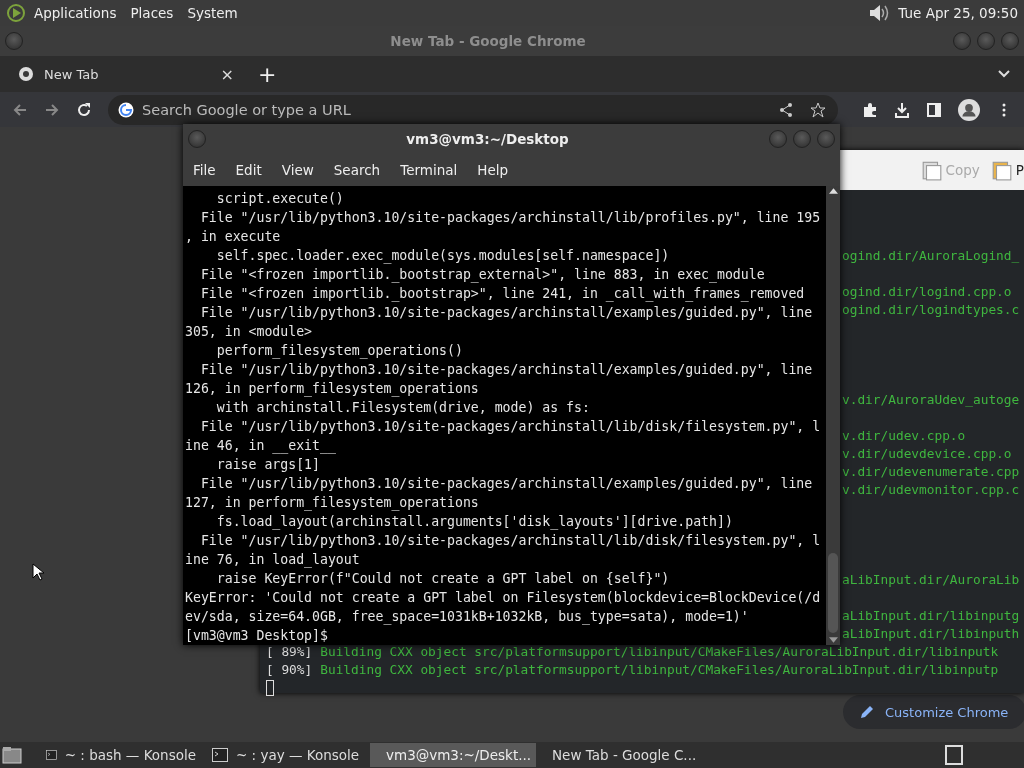  What do you see at coordinates (958, 13) in the screenshot?
I see `clock: Tue Apr 25, 09:50` at bounding box center [958, 13].